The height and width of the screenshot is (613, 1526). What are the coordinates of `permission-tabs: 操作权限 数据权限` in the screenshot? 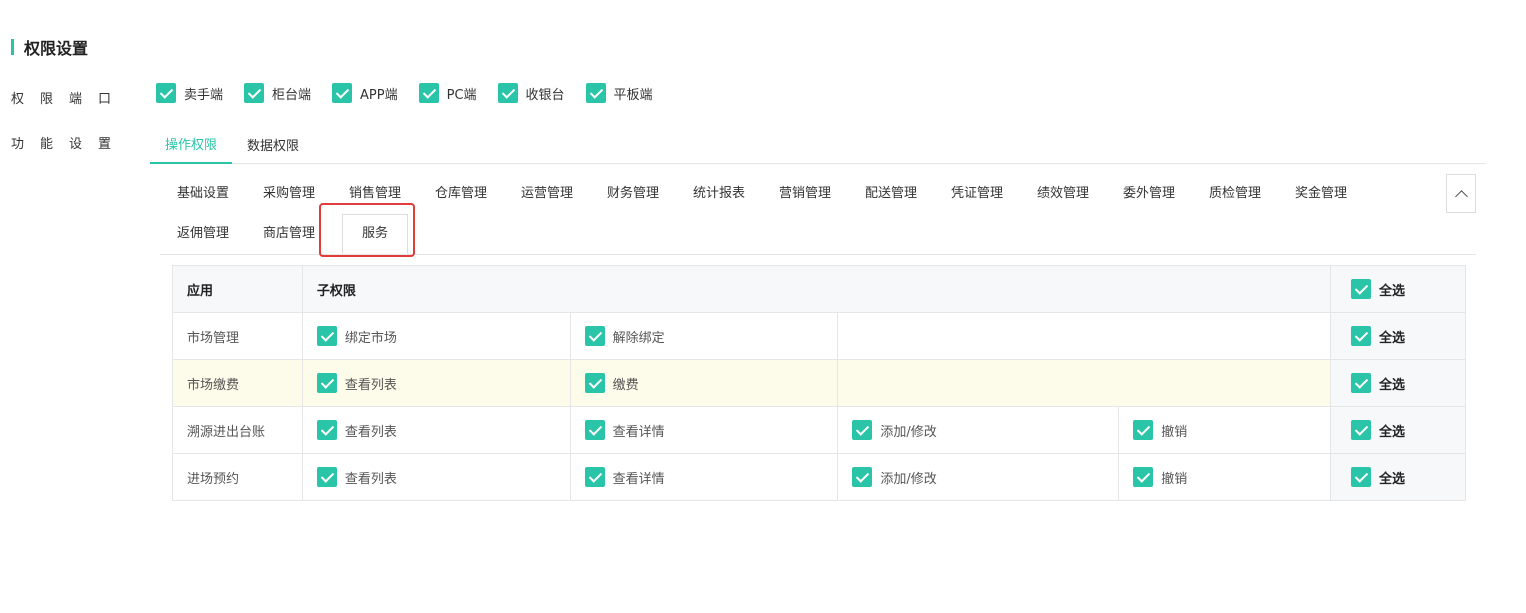 It's located at (818, 144).